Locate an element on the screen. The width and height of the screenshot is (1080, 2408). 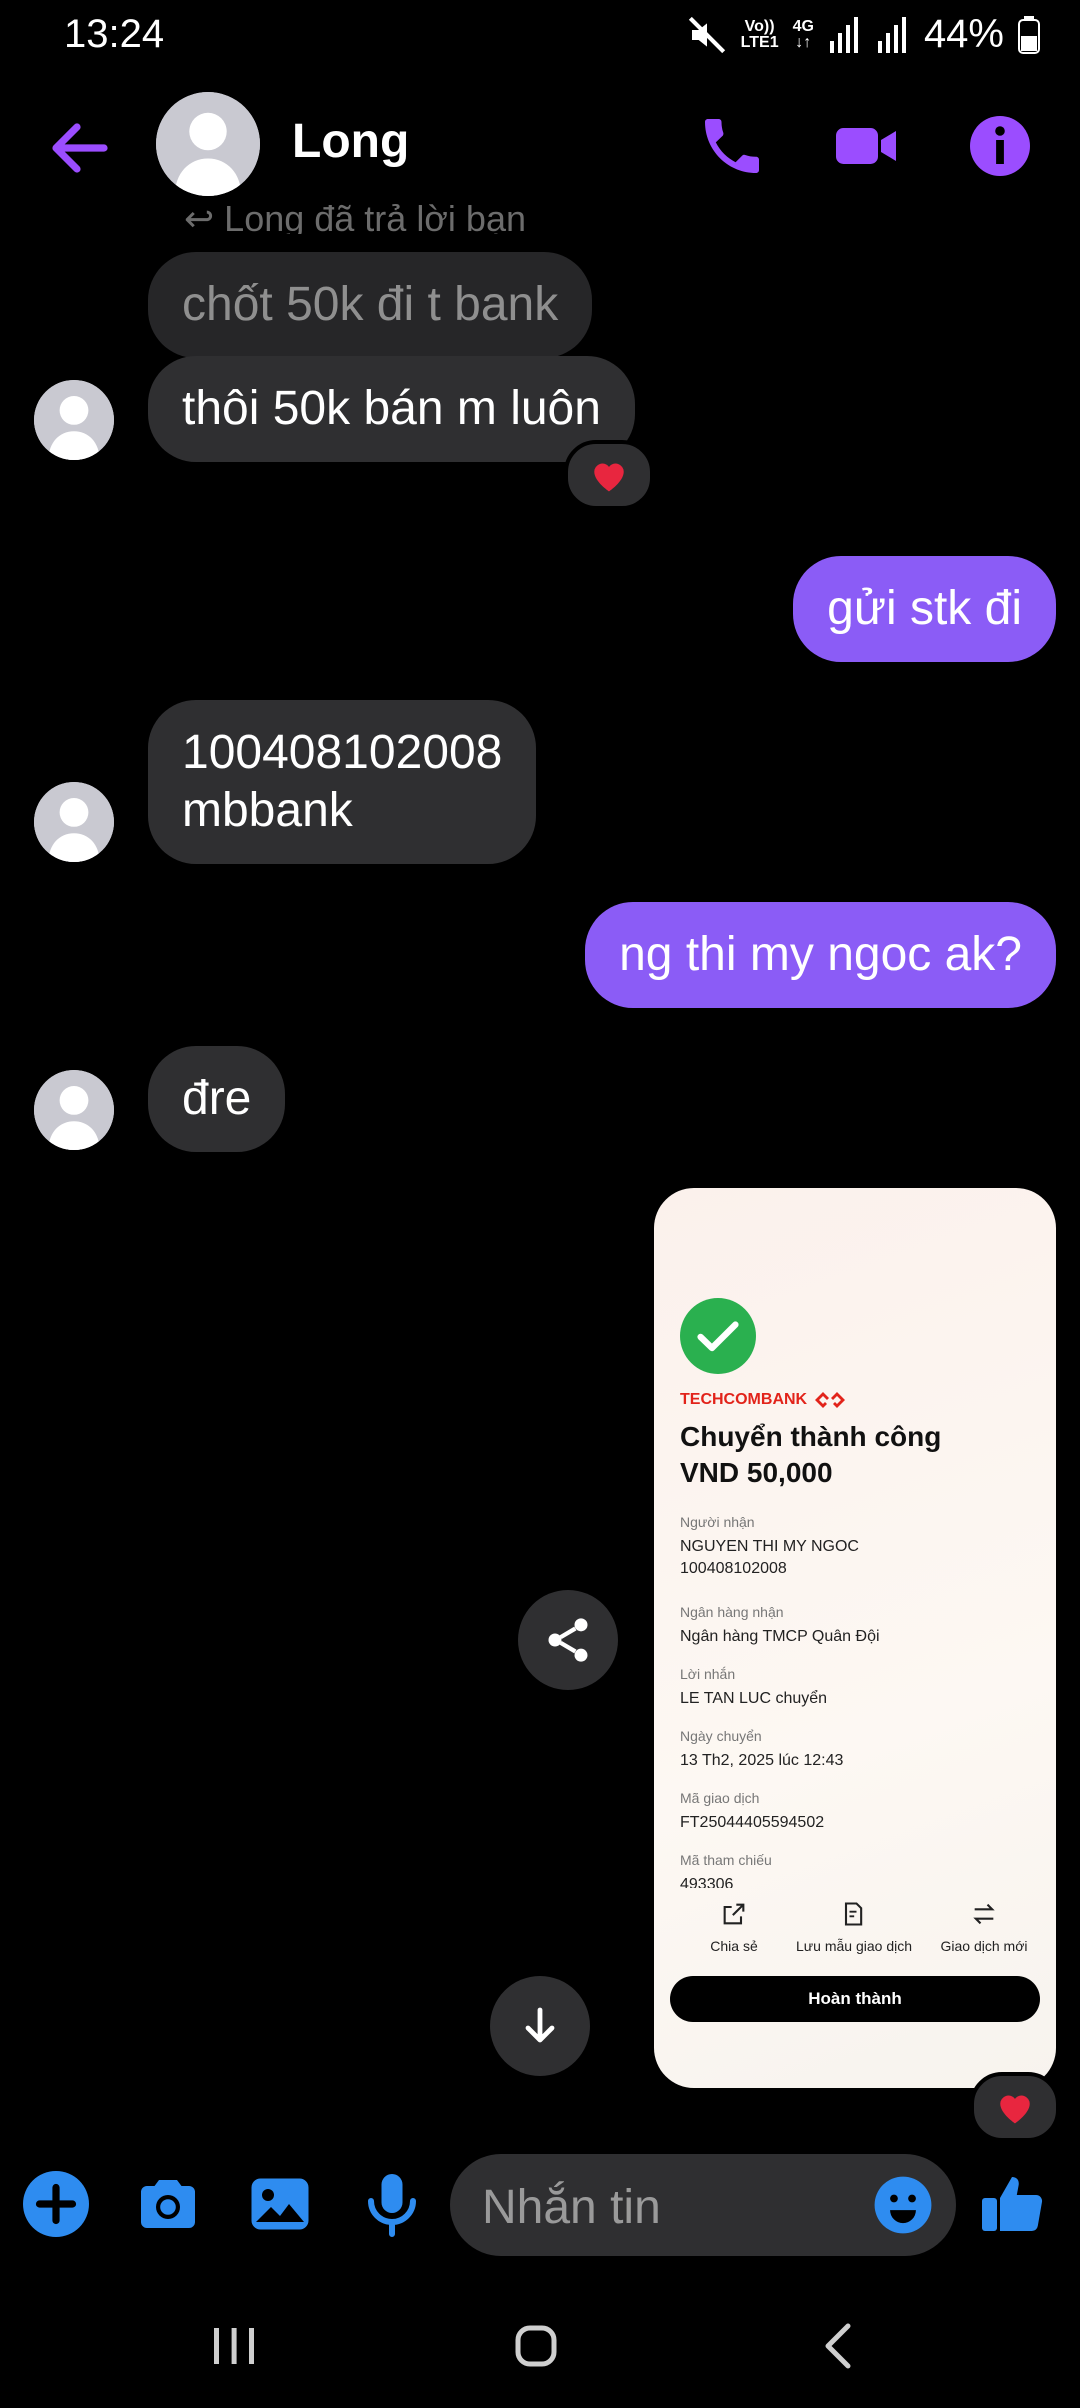
message-placeholder: Nhắn tin is located at coordinates (571, 2207).